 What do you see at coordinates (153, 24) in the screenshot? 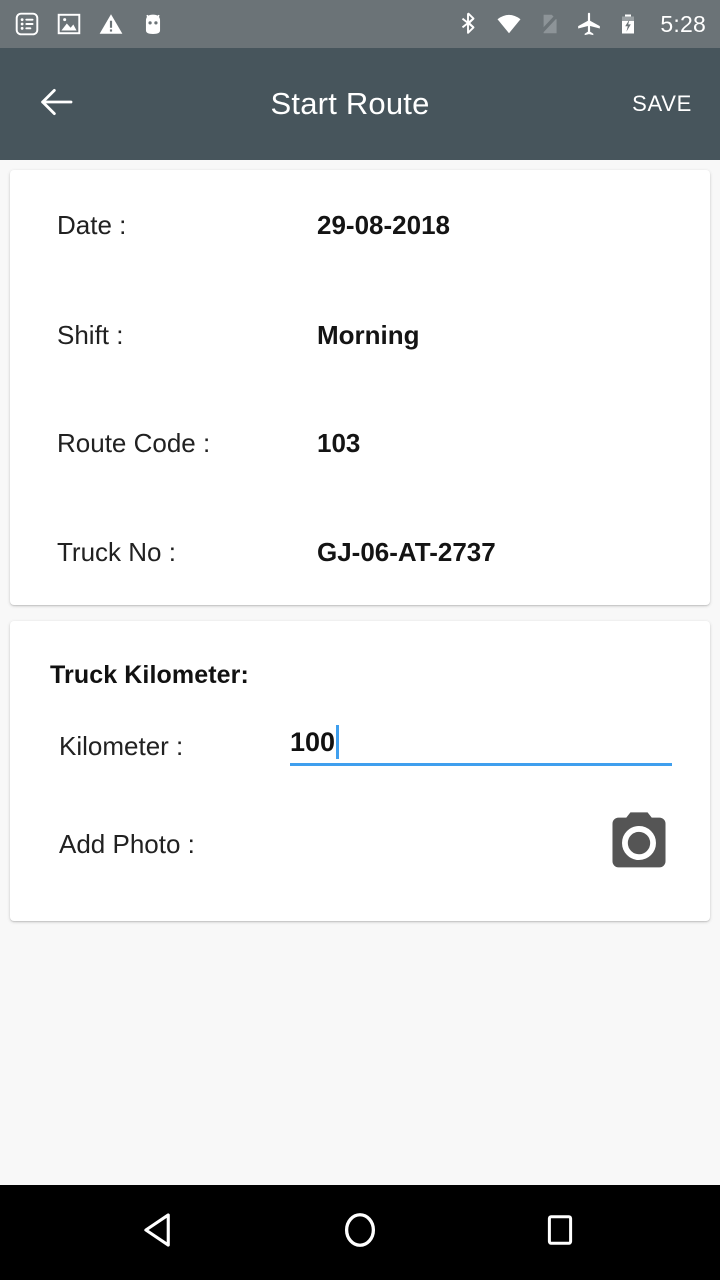
I see `android-head-icon` at bounding box center [153, 24].